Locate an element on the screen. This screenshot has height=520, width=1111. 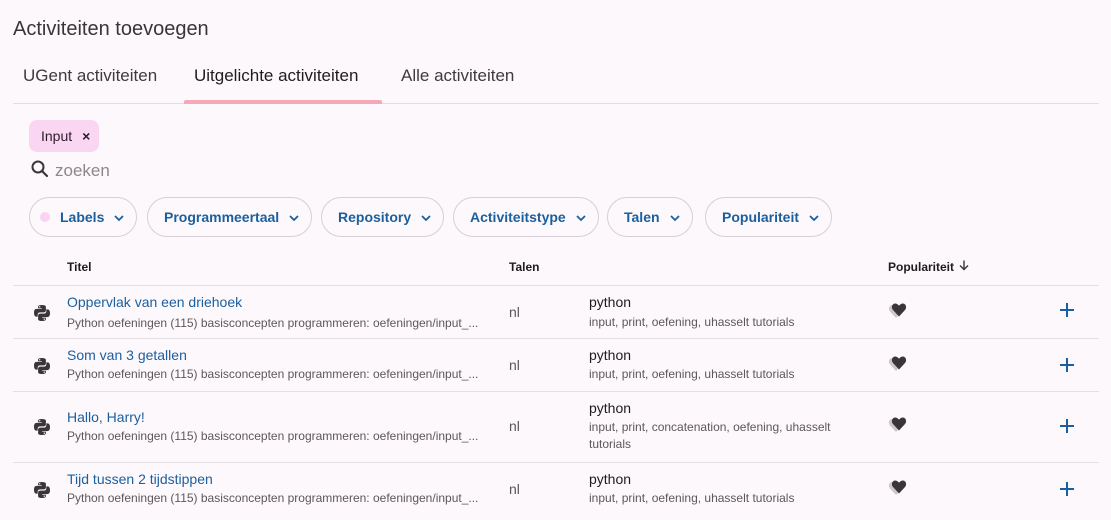
arrow-down-icon is located at coordinates (964, 267).